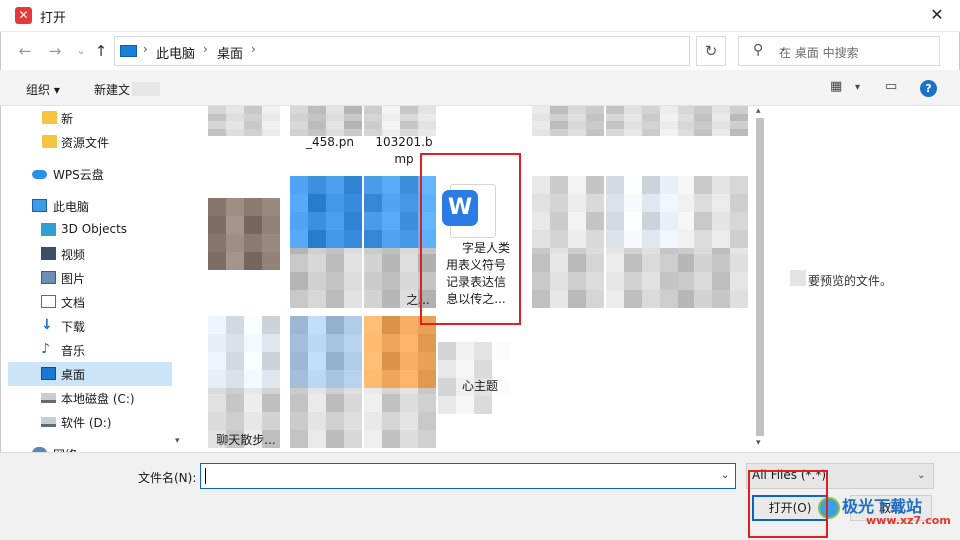 This screenshot has height=540, width=960. What do you see at coordinates (829, 508) in the screenshot?
I see `watermark-logo-icon` at bounding box center [829, 508].